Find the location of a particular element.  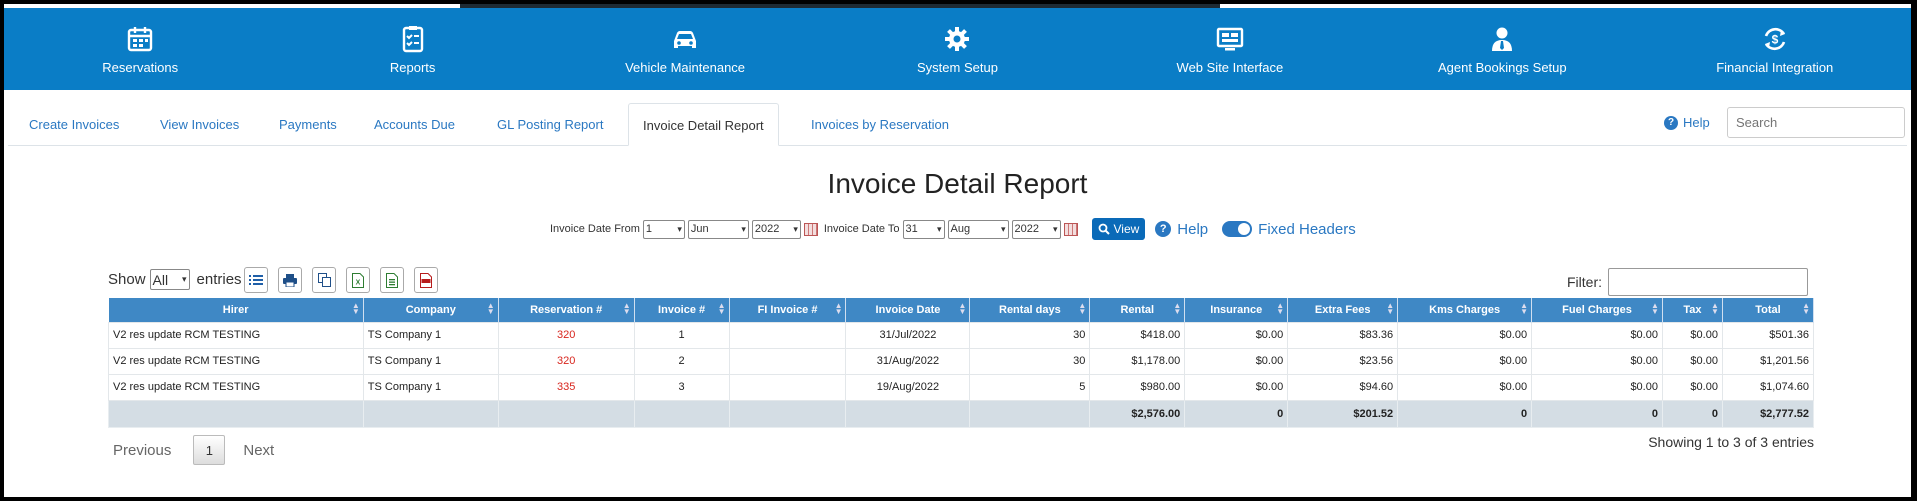

copy-icon is located at coordinates (324, 280).